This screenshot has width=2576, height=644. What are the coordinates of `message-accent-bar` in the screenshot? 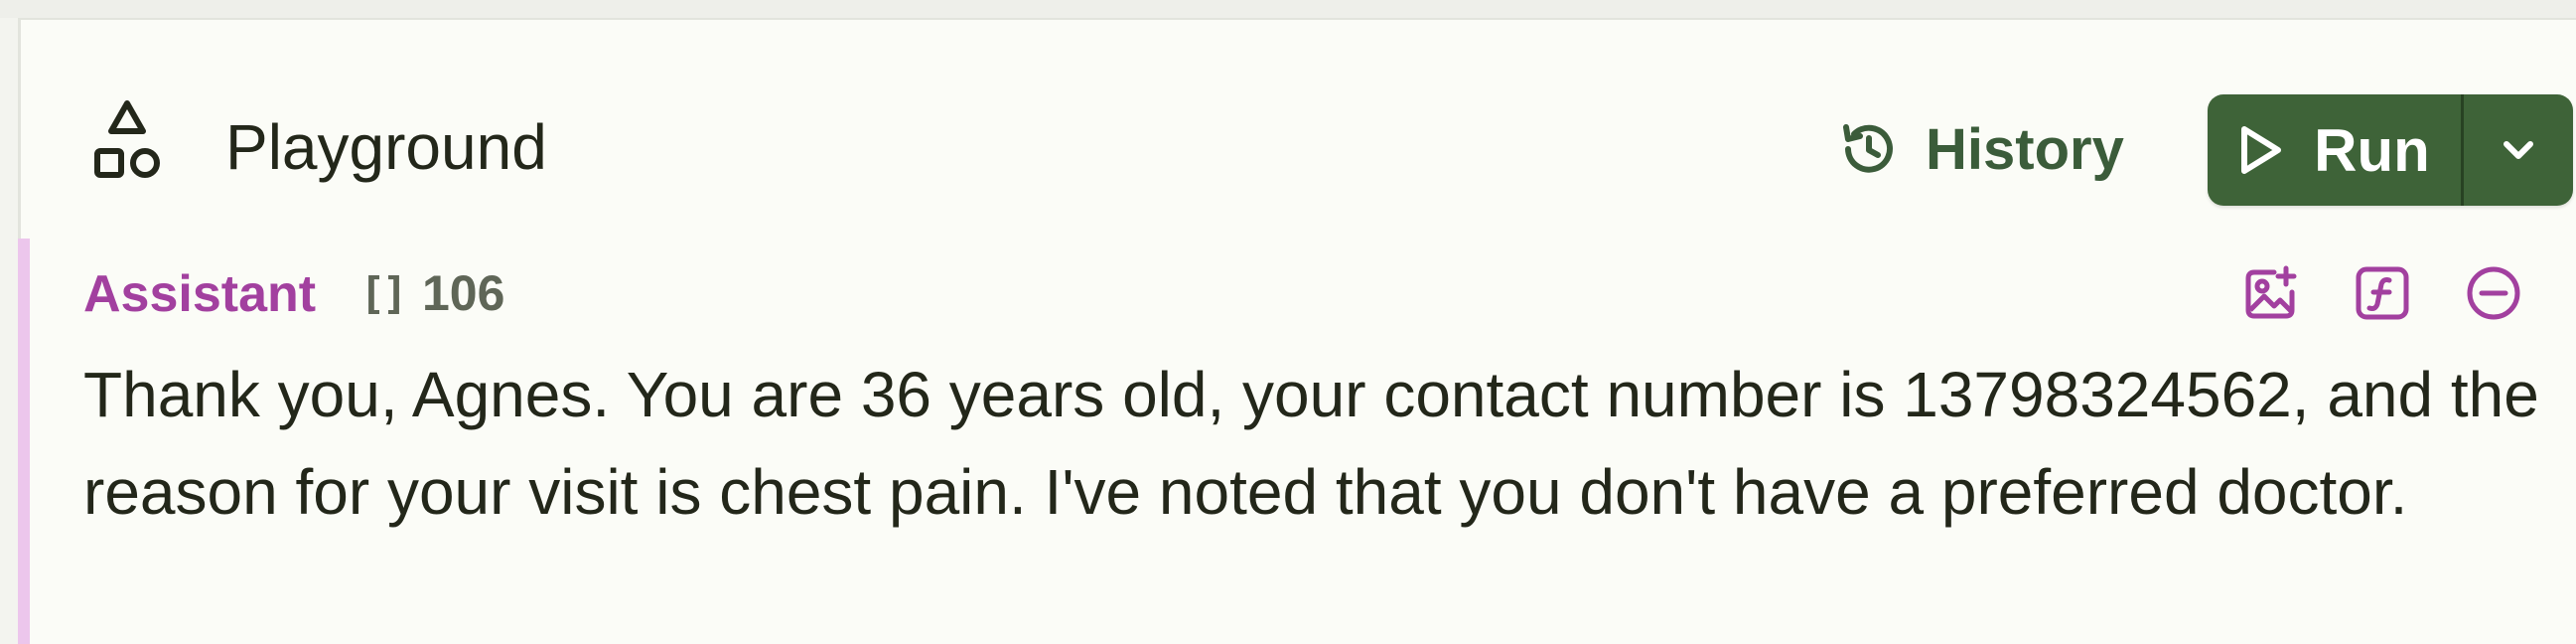 It's located at (24, 441).